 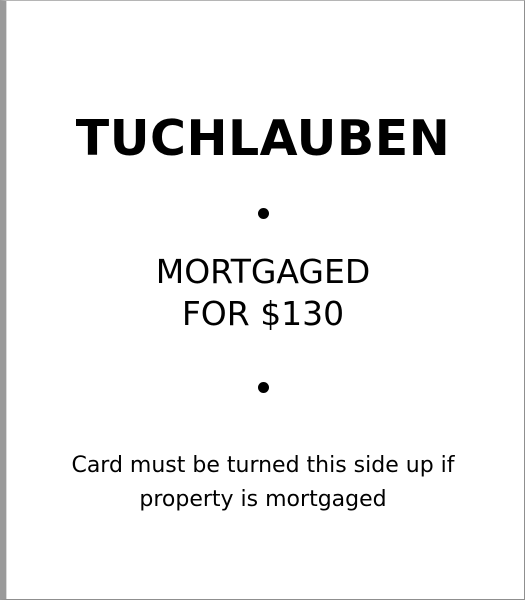 What do you see at coordinates (263, 293) in the screenshot?
I see `mortgage-value: MORTGAGED FOR $130` at bounding box center [263, 293].